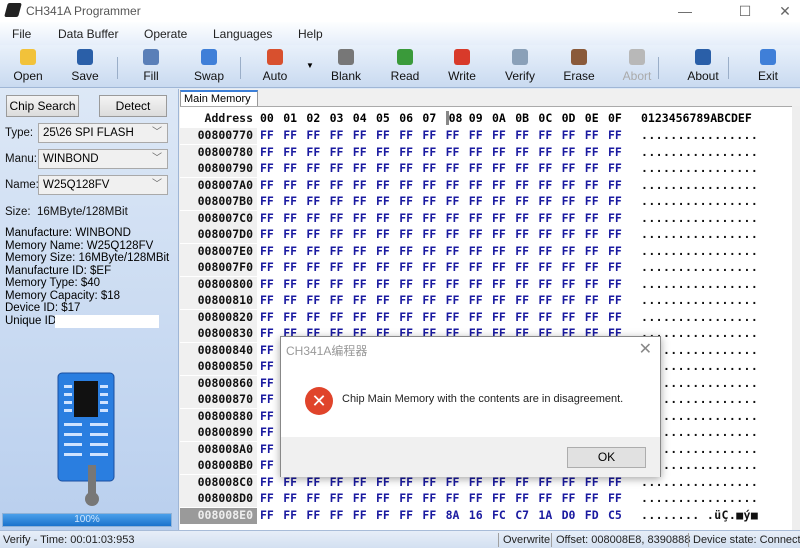 Image resolution: width=800 pixels, height=548 pixels. Describe the element at coordinates (219, 98) in the screenshot. I see `tab-main-memory: Main Memory` at that location.